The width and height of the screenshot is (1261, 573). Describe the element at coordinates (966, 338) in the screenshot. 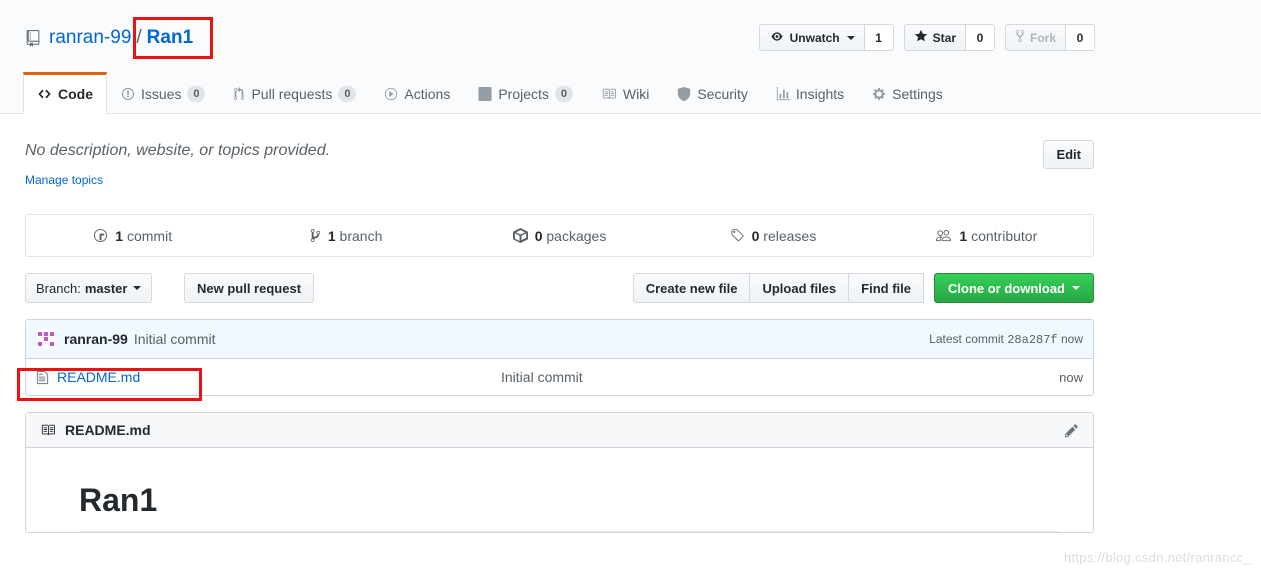

I see `latest-commit-prefix: Latest commit` at that location.